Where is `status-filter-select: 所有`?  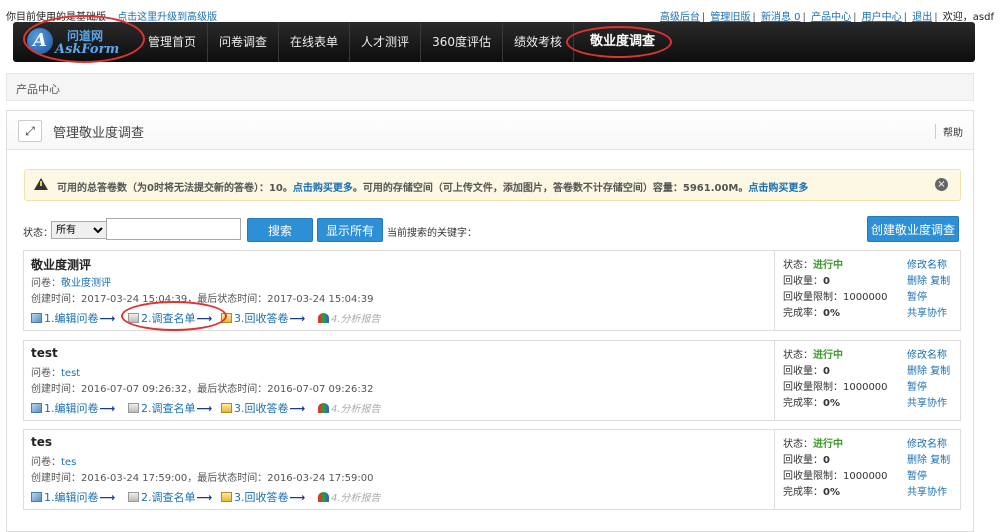 status-filter-select: 所有 is located at coordinates (79, 230).